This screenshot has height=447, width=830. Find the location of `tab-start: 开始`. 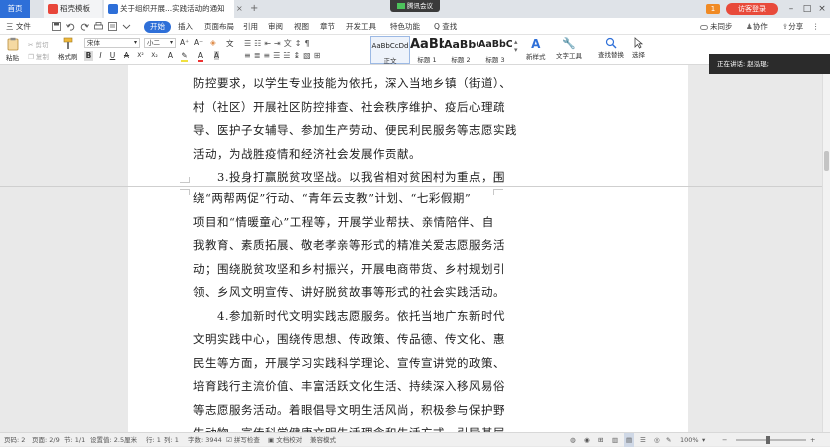

tab-start: 开始 is located at coordinates (157, 26).